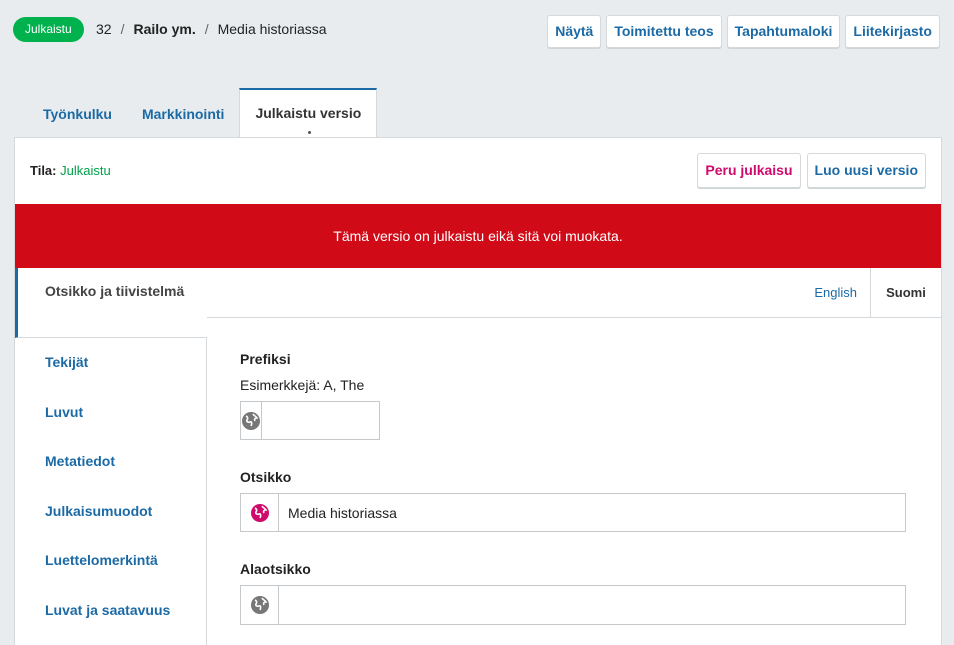 The image size is (954, 645). I want to click on tab-published-version: Julkaistu versio, so click(308, 113).